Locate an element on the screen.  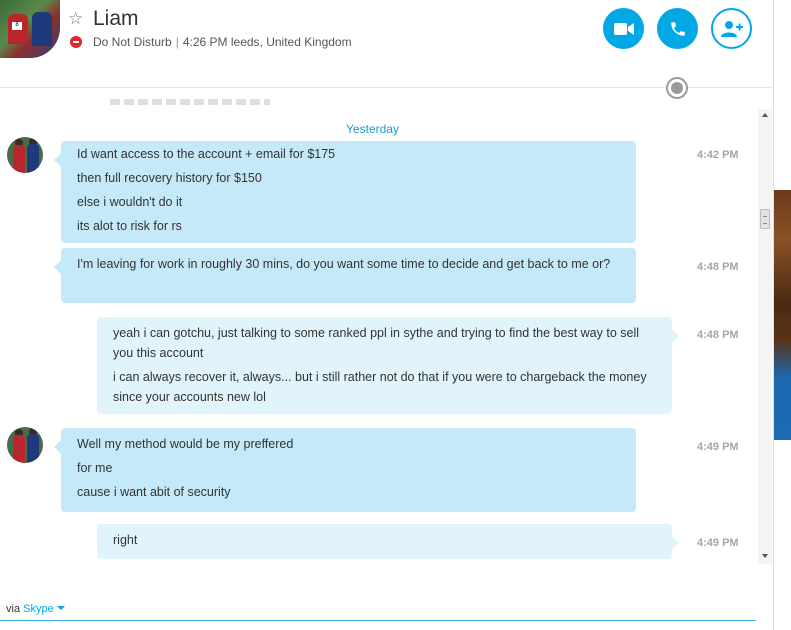
video-camera-icon is located at coordinates (623, 28).